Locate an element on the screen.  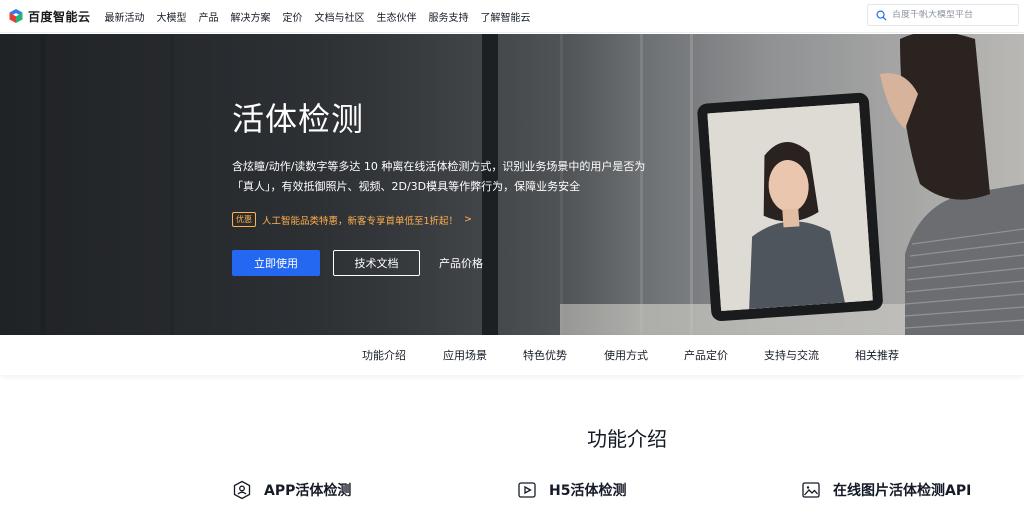
search-box is located at coordinates (943, 15).